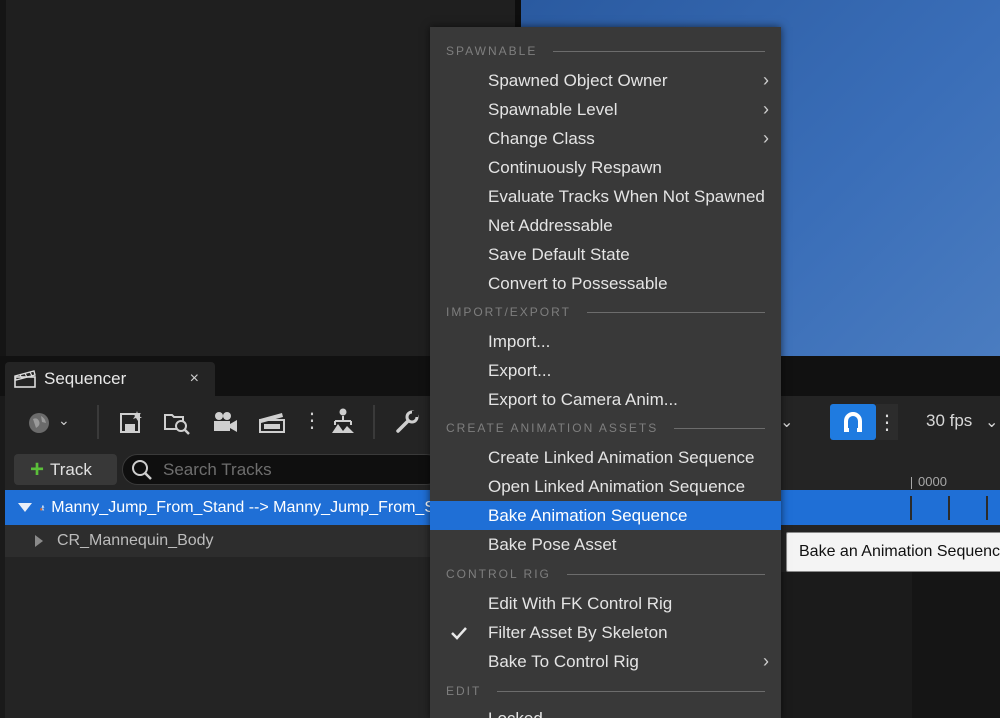  I want to click on menu-item-edit-fk-control-rig: Edit With FK Control Rig, so click(605, 603).